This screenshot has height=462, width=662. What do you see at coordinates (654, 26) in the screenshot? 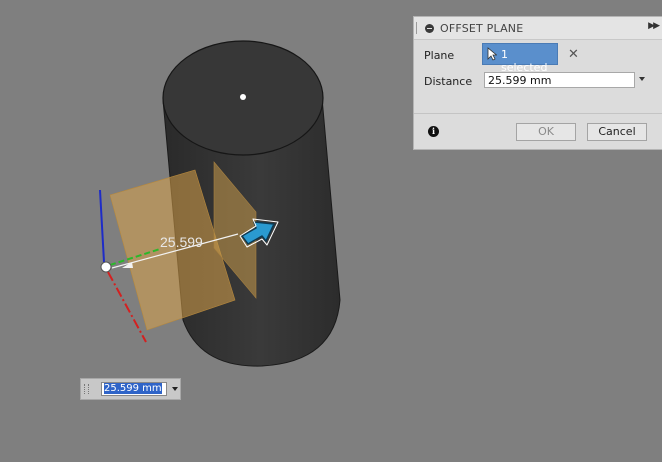
I see `expand-icon: ▶▶` at bounding box center [654, 26].